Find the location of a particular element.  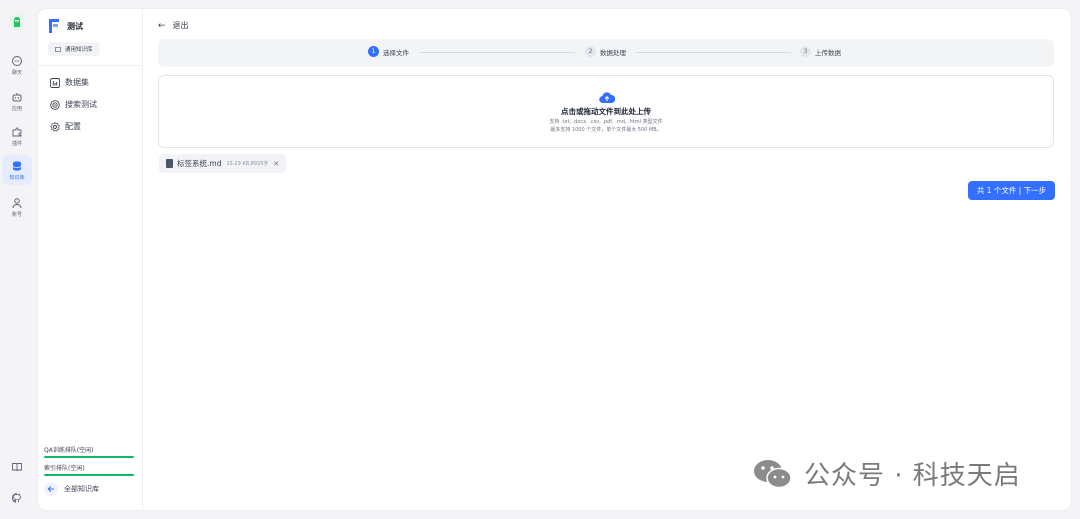

rail-item-chat: 聊天 is located at coordinates (17, 65).